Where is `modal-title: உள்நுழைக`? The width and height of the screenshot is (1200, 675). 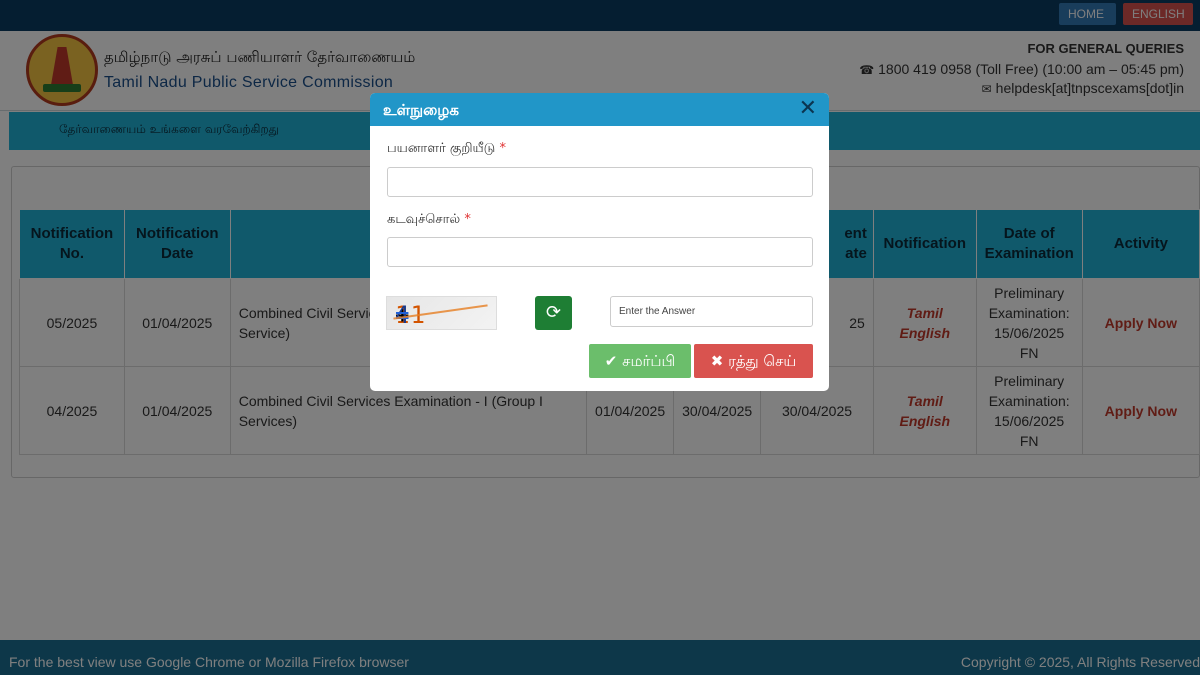 modal-title: உள்நுழைக is located at coordinates (421, 110).